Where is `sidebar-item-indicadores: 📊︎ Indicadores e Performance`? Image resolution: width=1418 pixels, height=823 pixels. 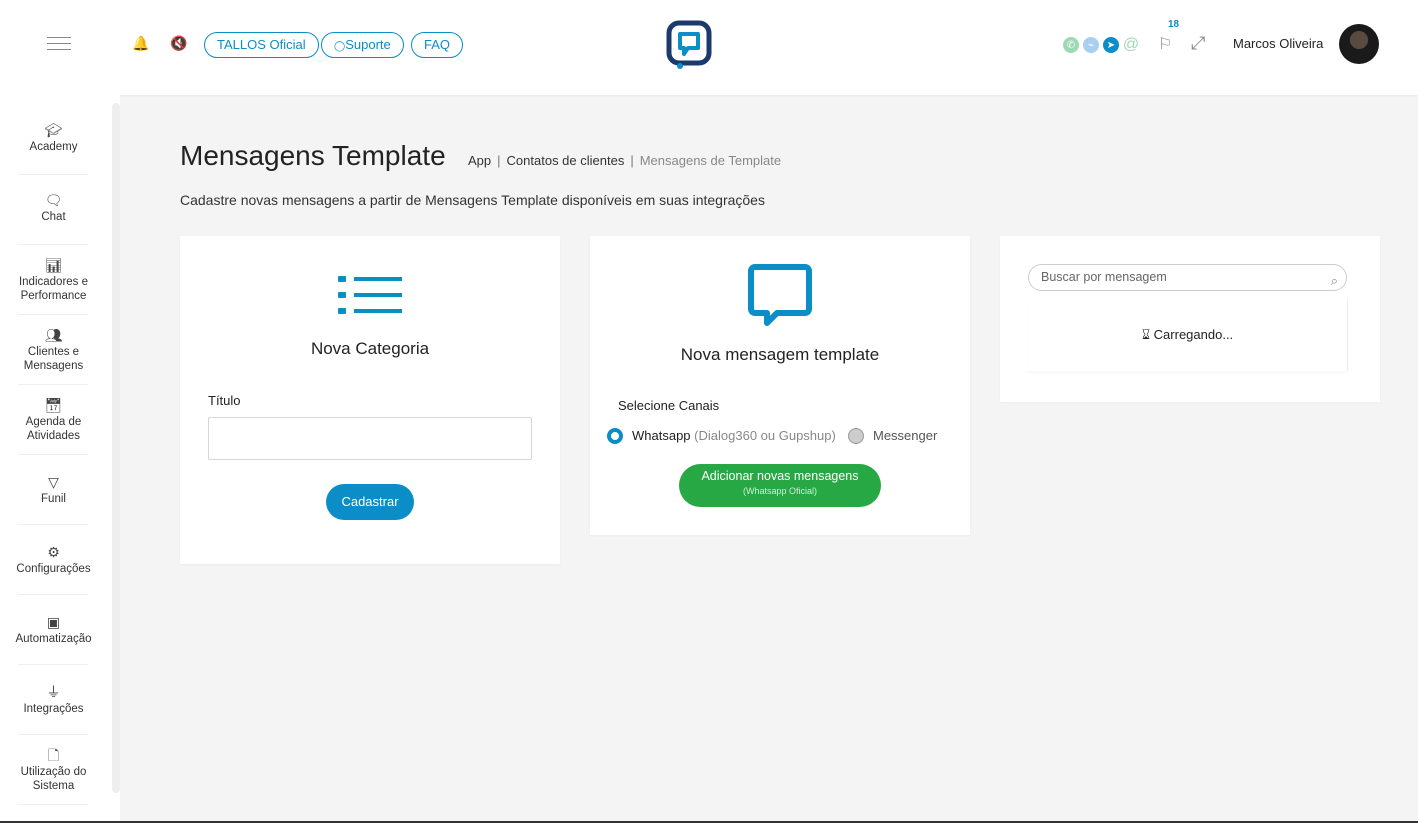
sidebar-item-indicadores: 📊︎ Indicadores e Performance is located at coordinates (53, 280).